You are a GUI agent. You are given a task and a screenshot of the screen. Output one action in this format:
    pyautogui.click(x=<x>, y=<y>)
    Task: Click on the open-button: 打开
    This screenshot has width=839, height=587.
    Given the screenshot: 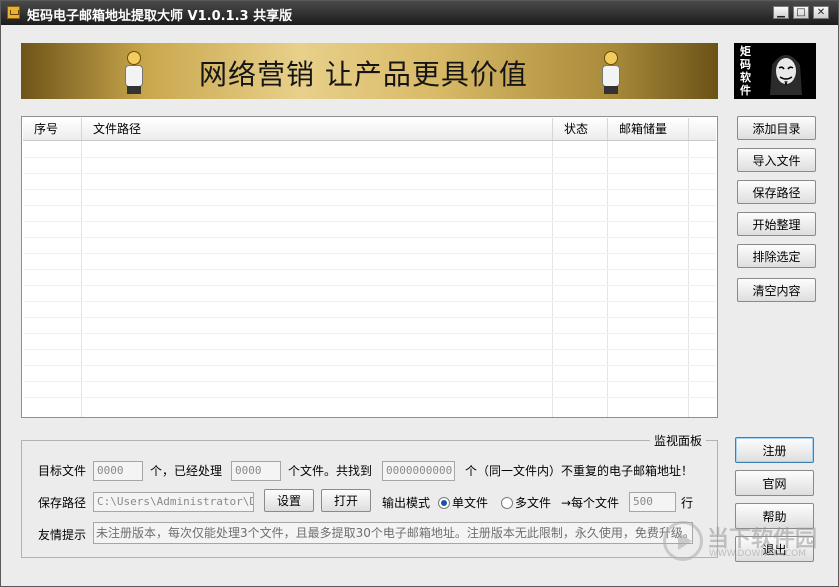 What is the action you would take?
    pyautogui.click(x=346, y=500)
    